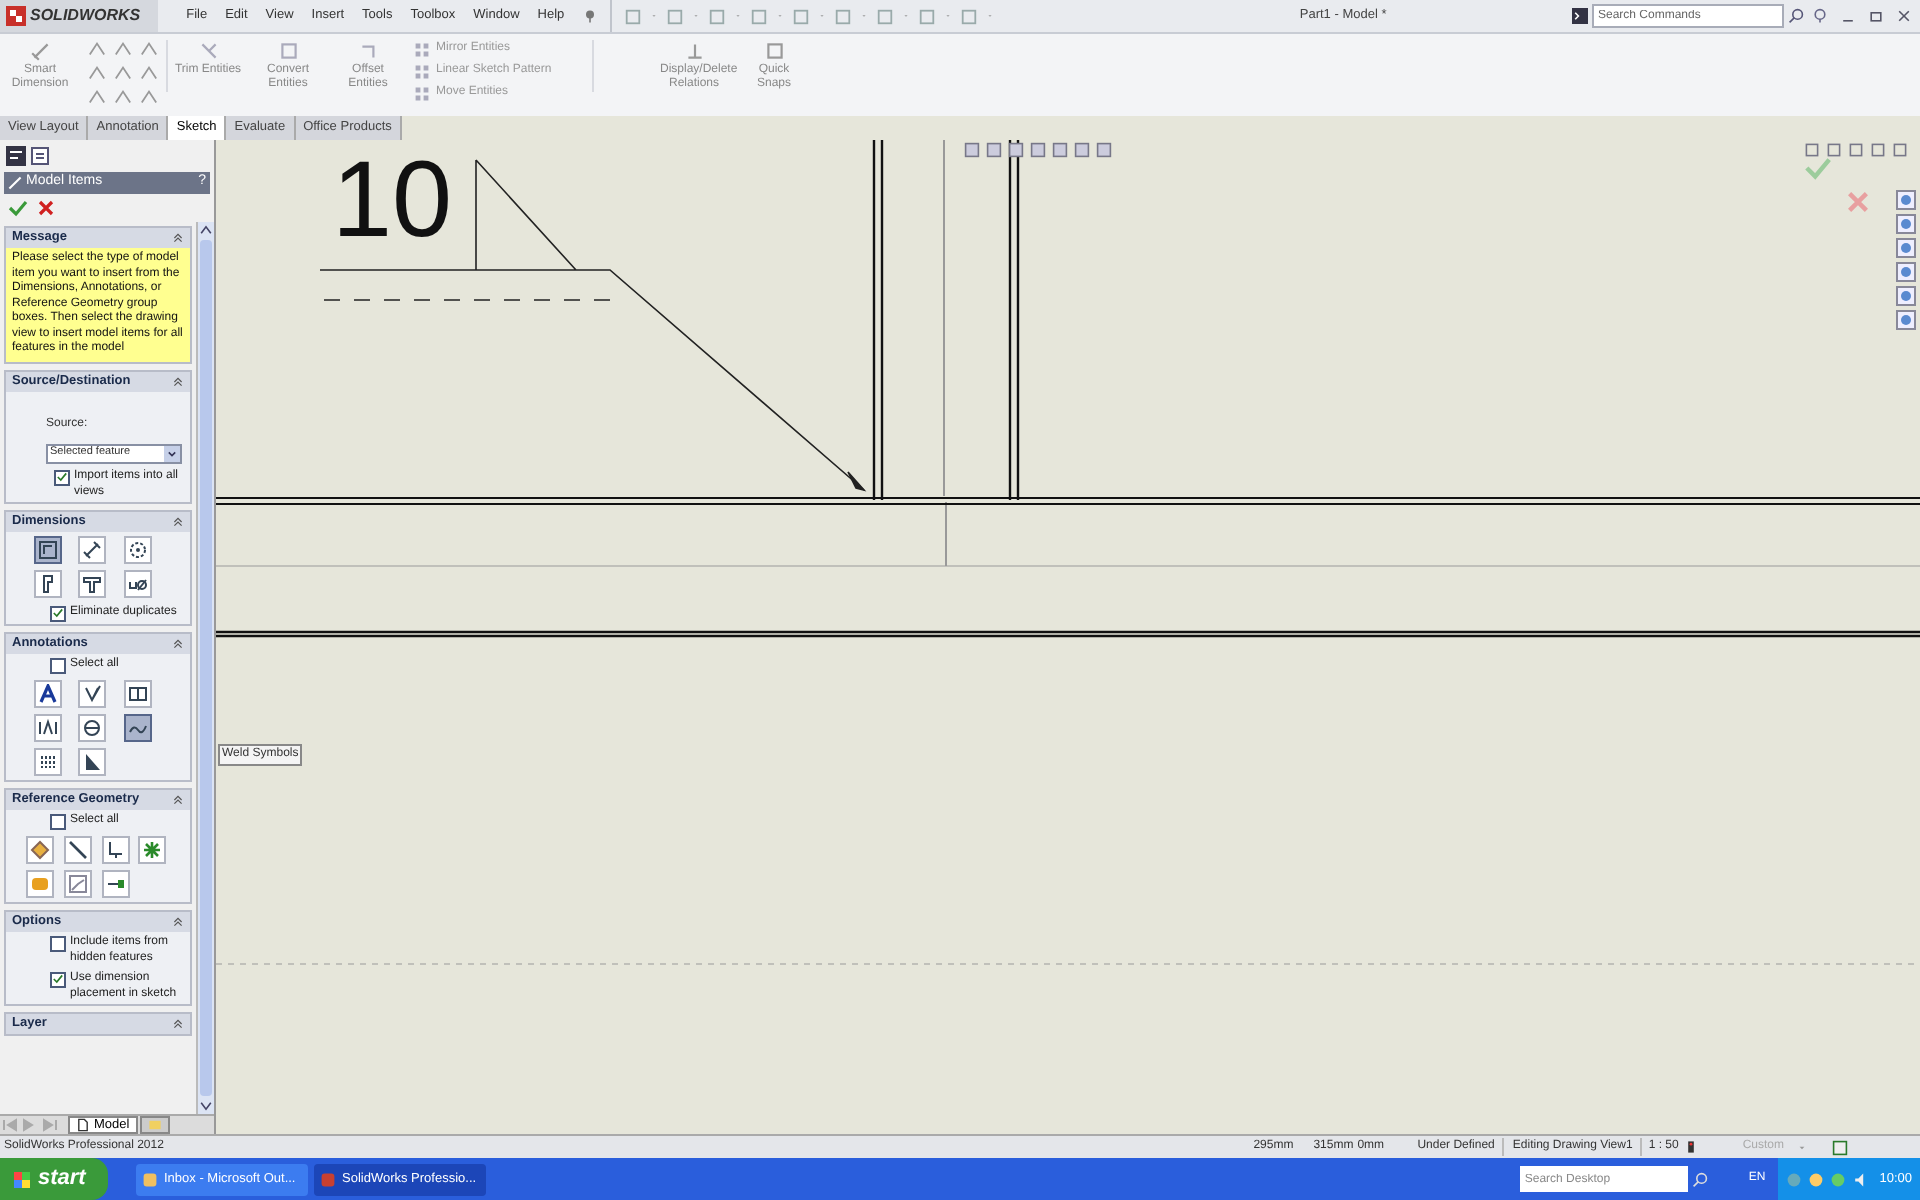 This screenshot has height=1200, width=1920. What do you see at coordinates (694, 51) in the screenshot?
I see `relations-icon` at bounding box center [694, 51].